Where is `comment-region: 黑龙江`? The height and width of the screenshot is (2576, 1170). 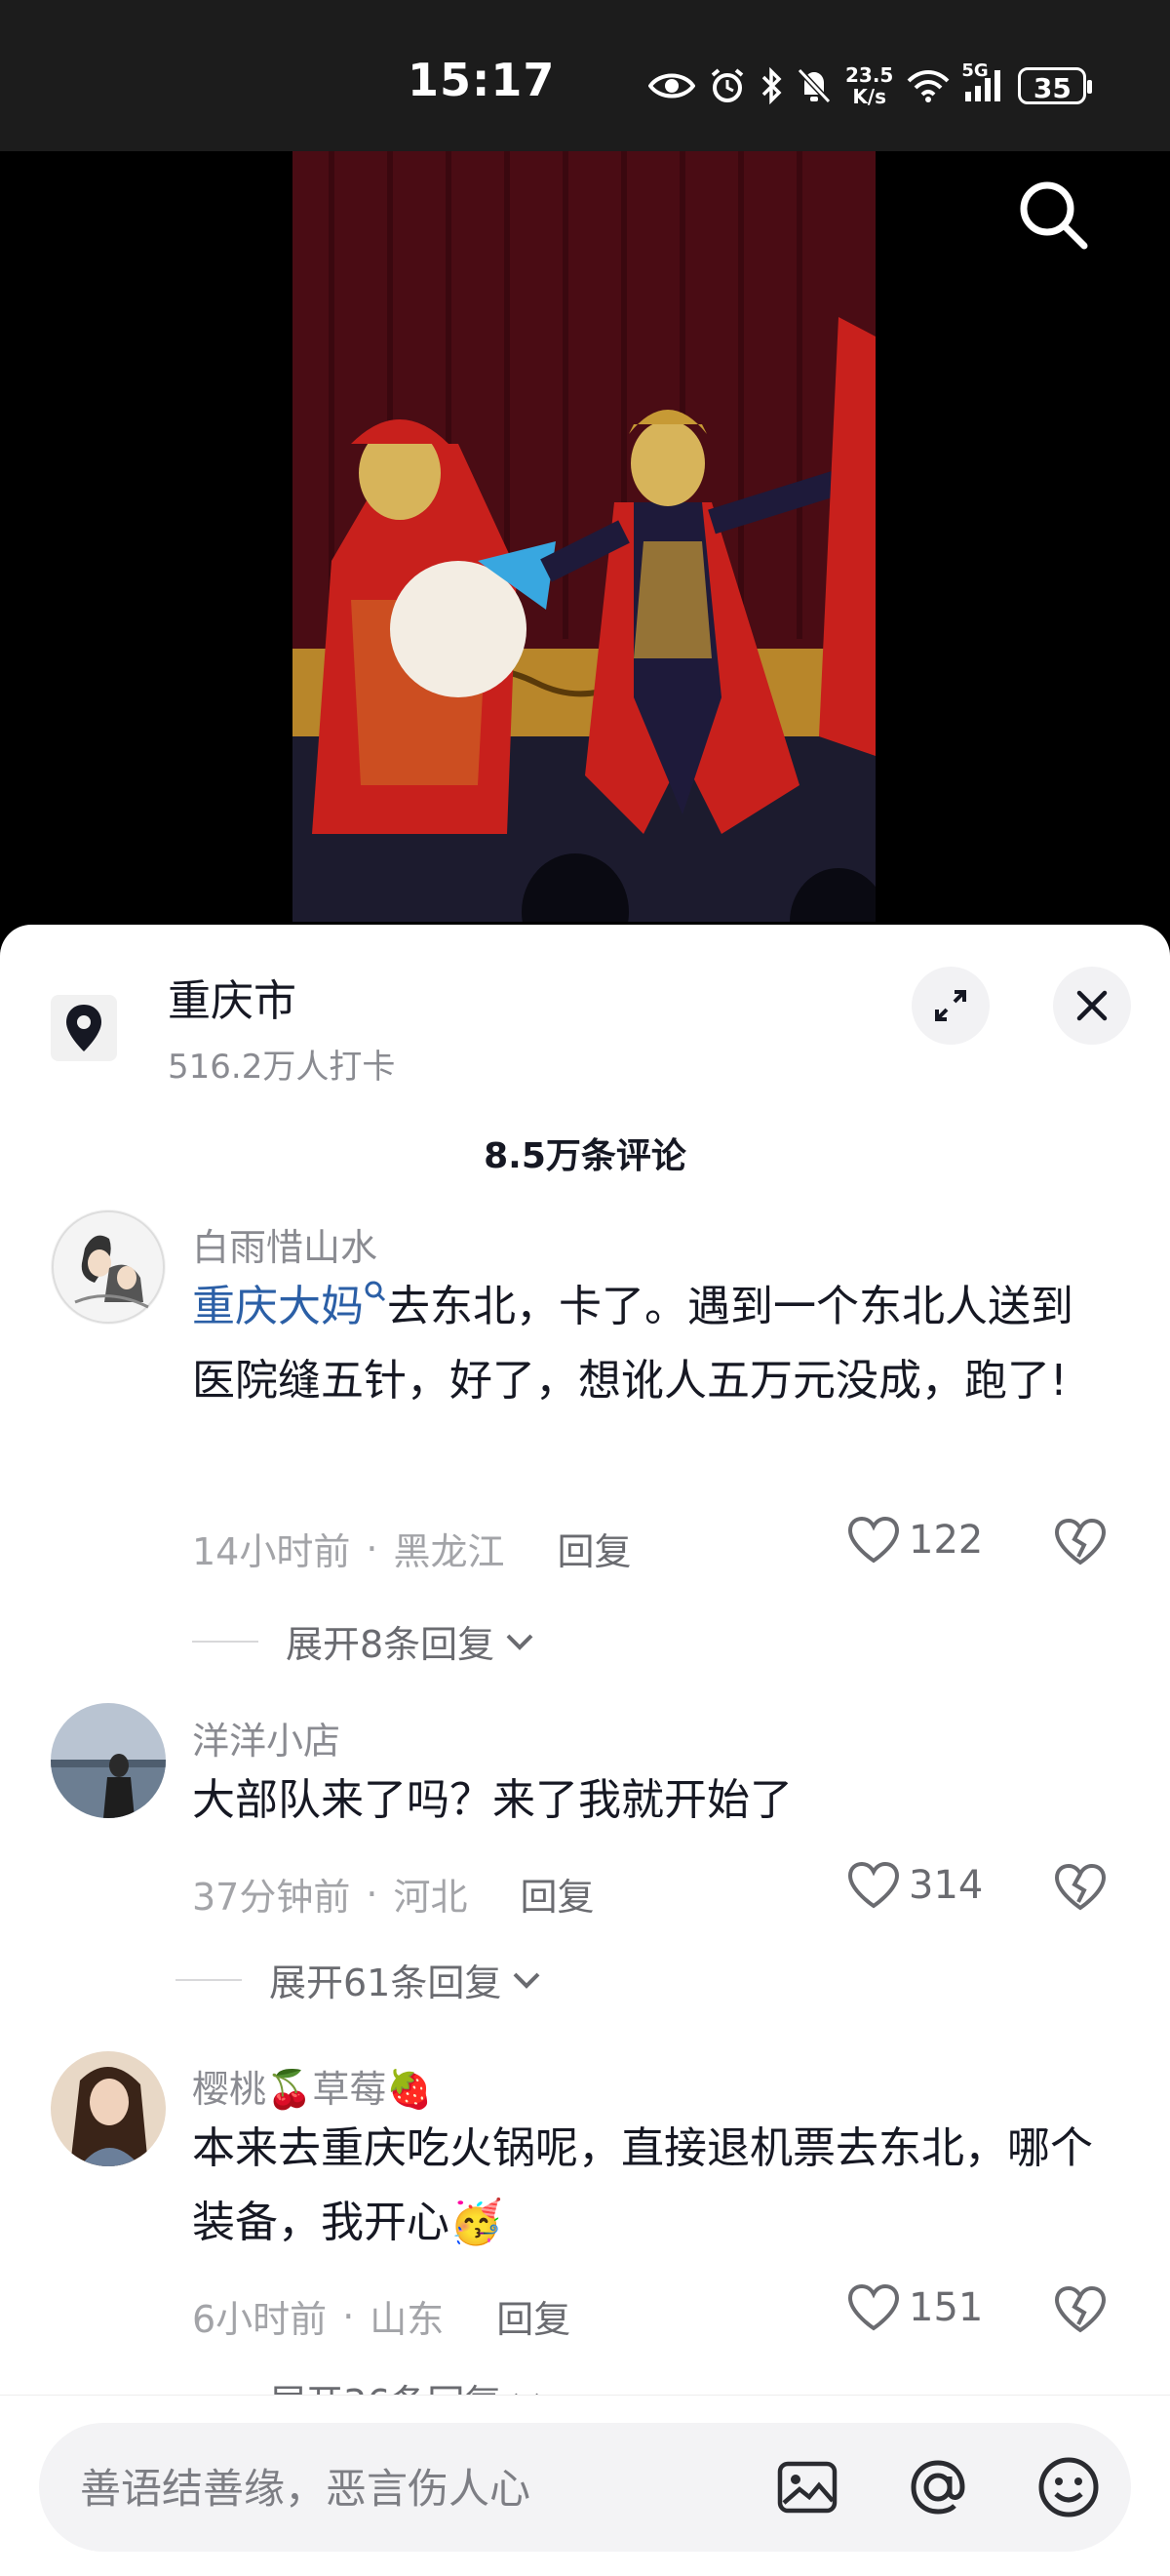 comment-region: 黑龙江 is located at coordinates (449, 1551).